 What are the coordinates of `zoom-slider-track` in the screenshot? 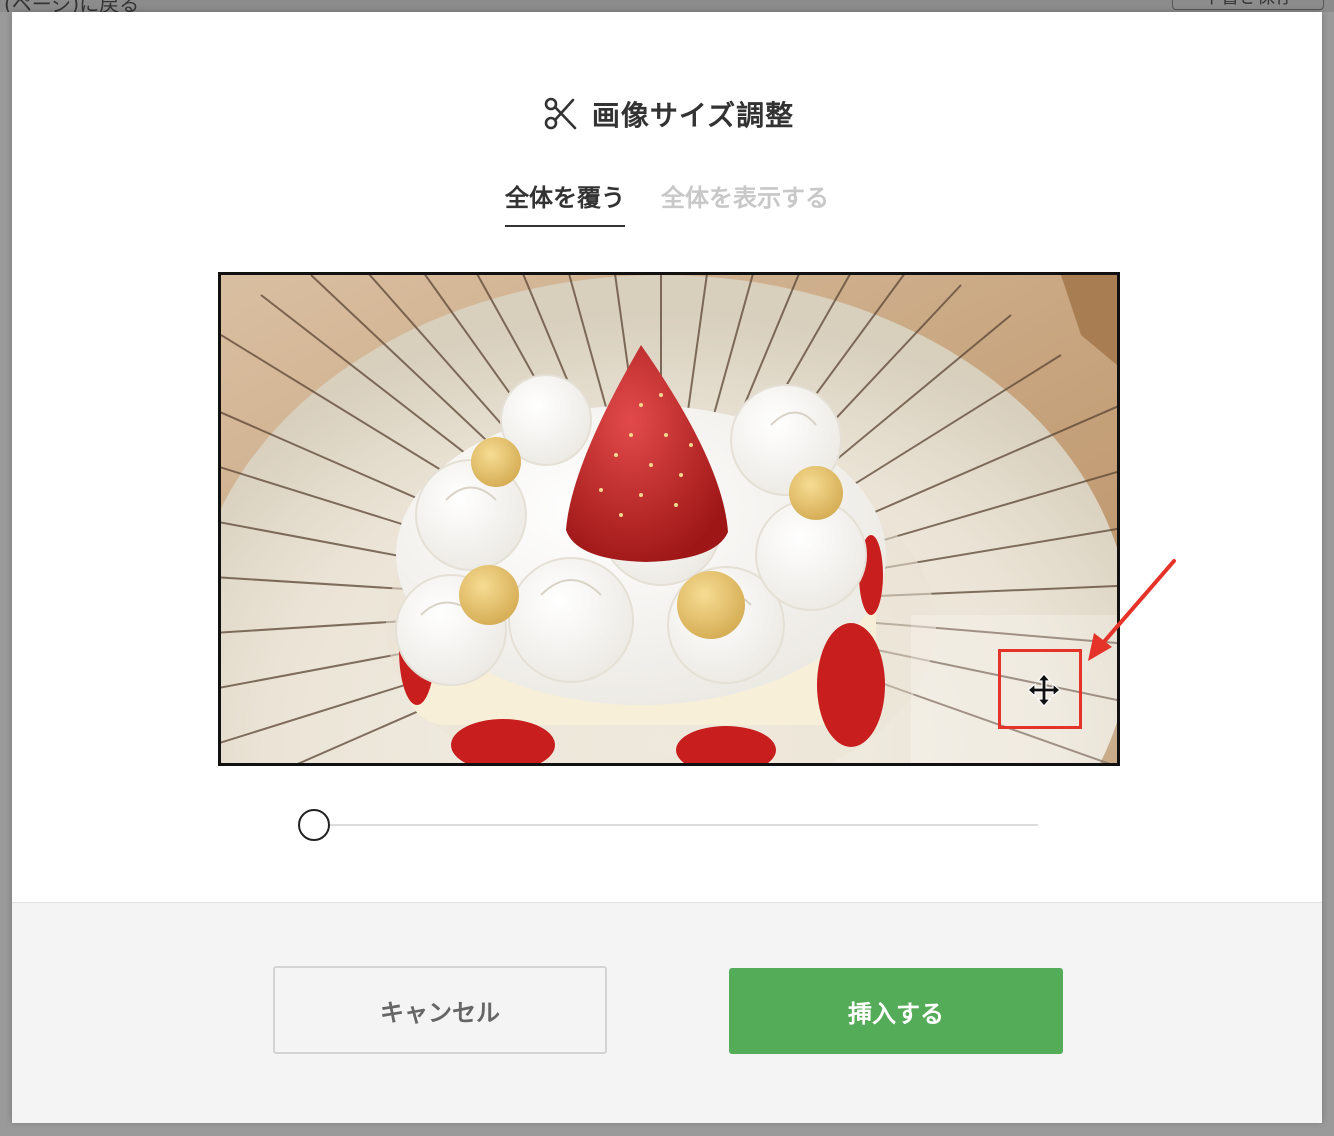 It's located at (676, 825).